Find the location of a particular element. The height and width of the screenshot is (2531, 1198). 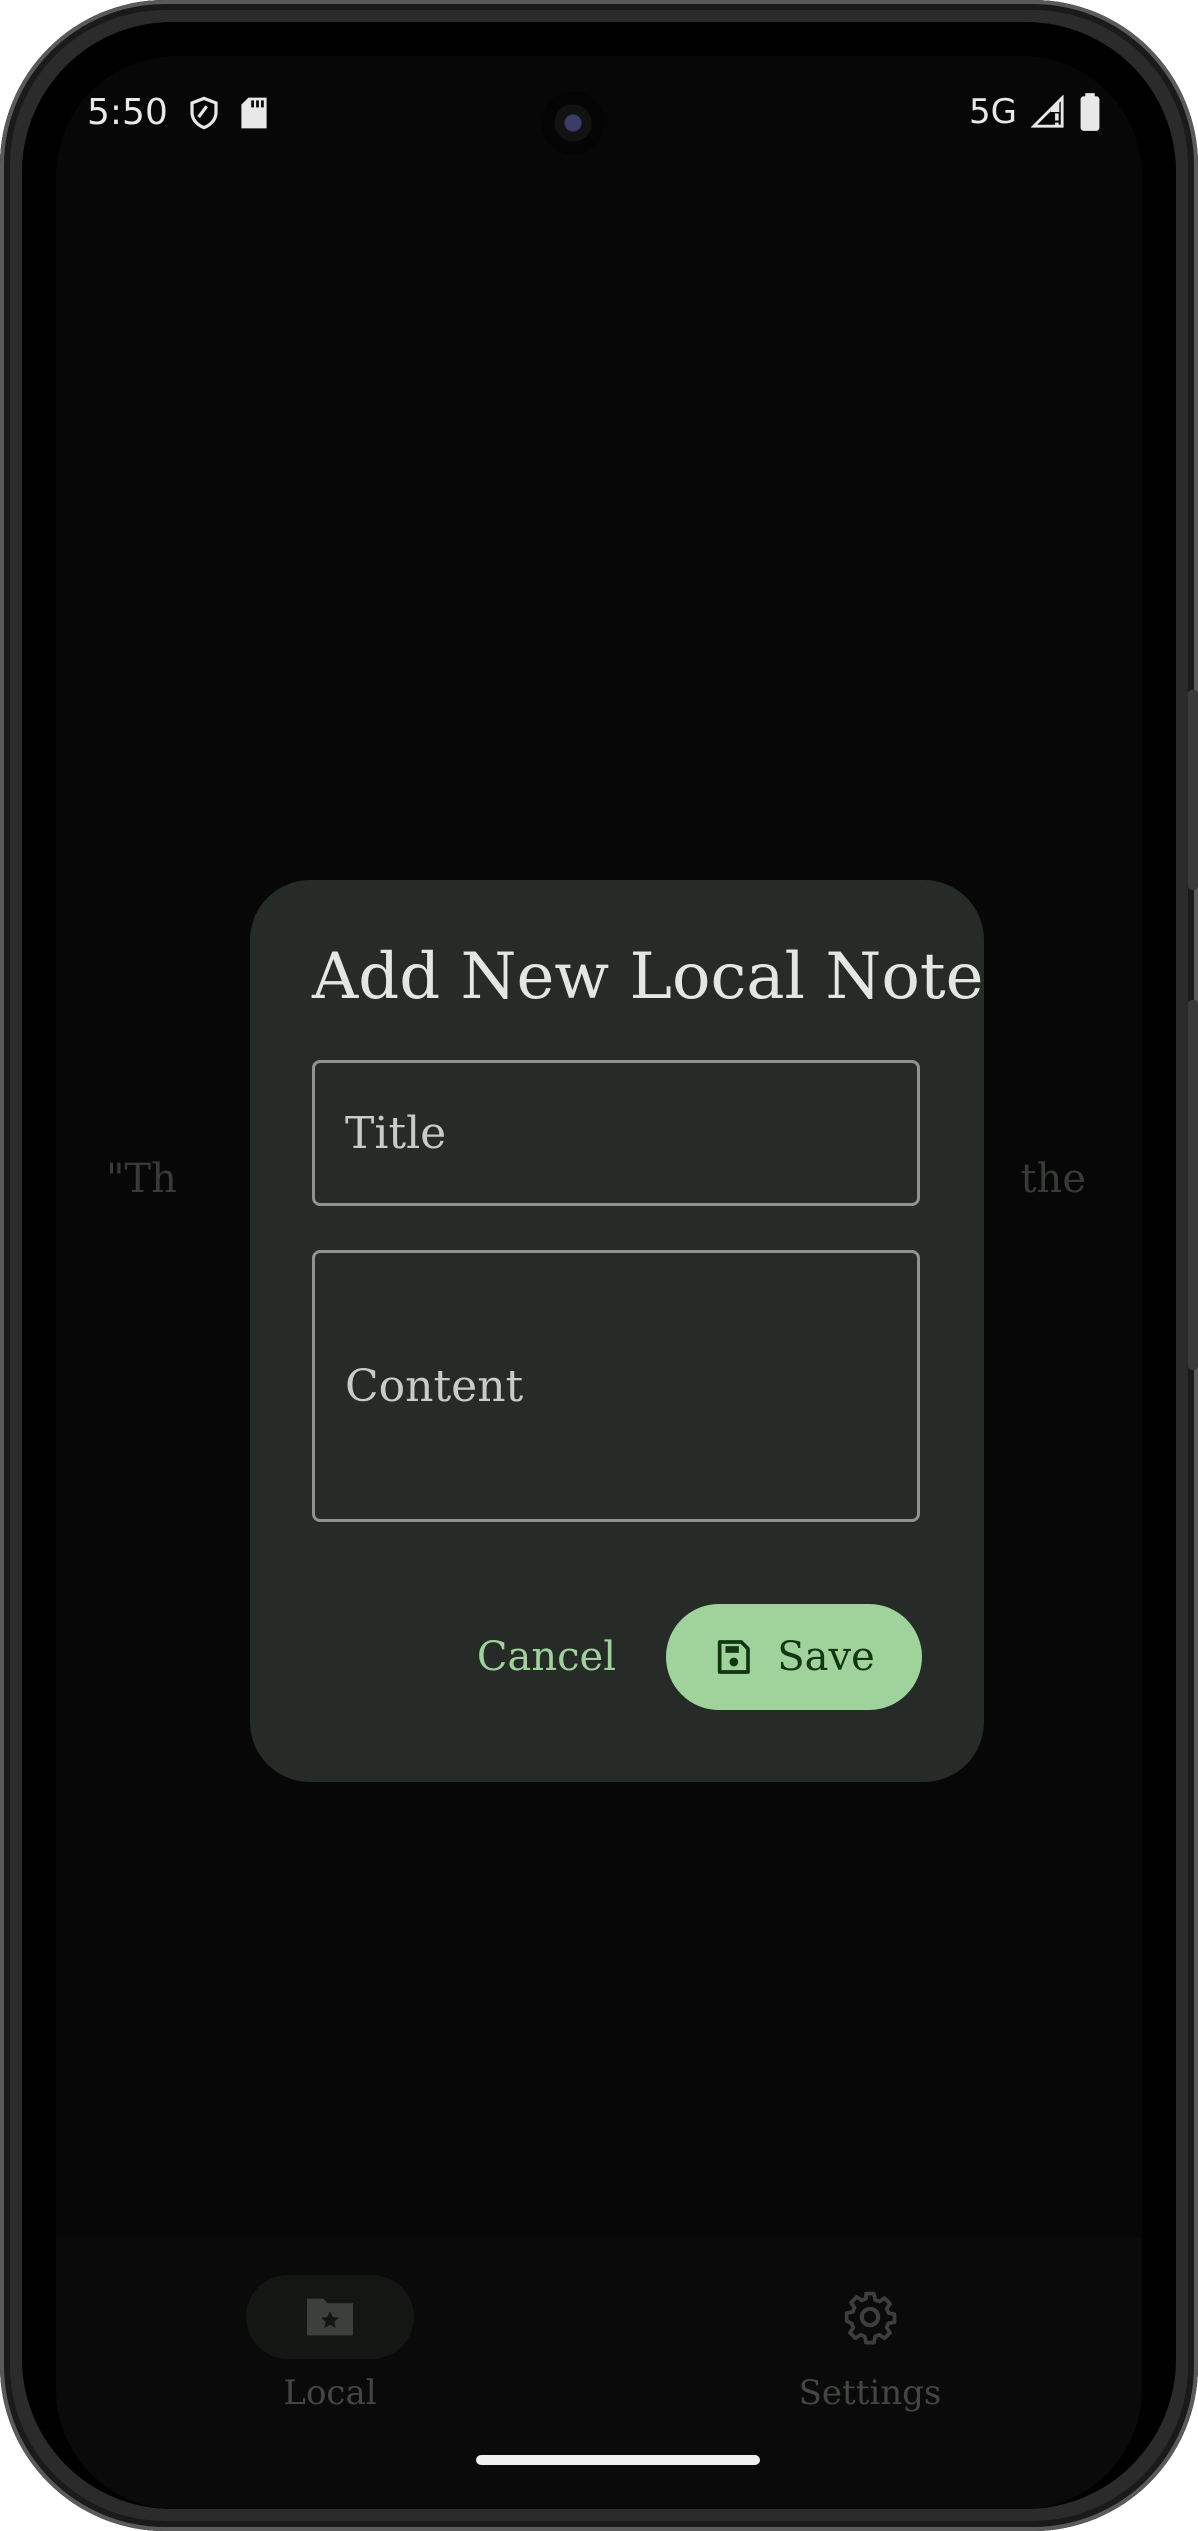

status-bar-left: 5:50 is located at coordinates (177, 112).